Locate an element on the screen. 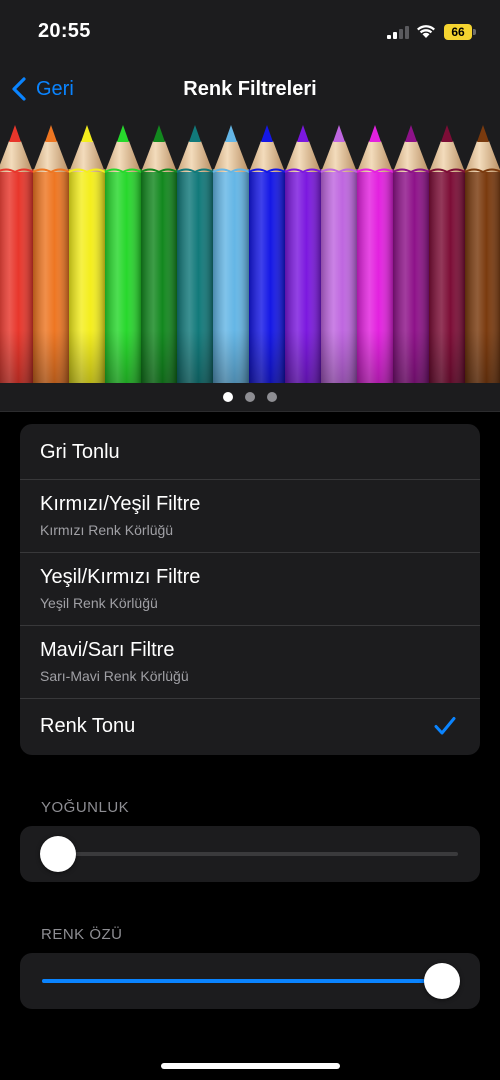 This screenshot has height=1080, width=500. page-indicator is located at coordinates (250, 397).